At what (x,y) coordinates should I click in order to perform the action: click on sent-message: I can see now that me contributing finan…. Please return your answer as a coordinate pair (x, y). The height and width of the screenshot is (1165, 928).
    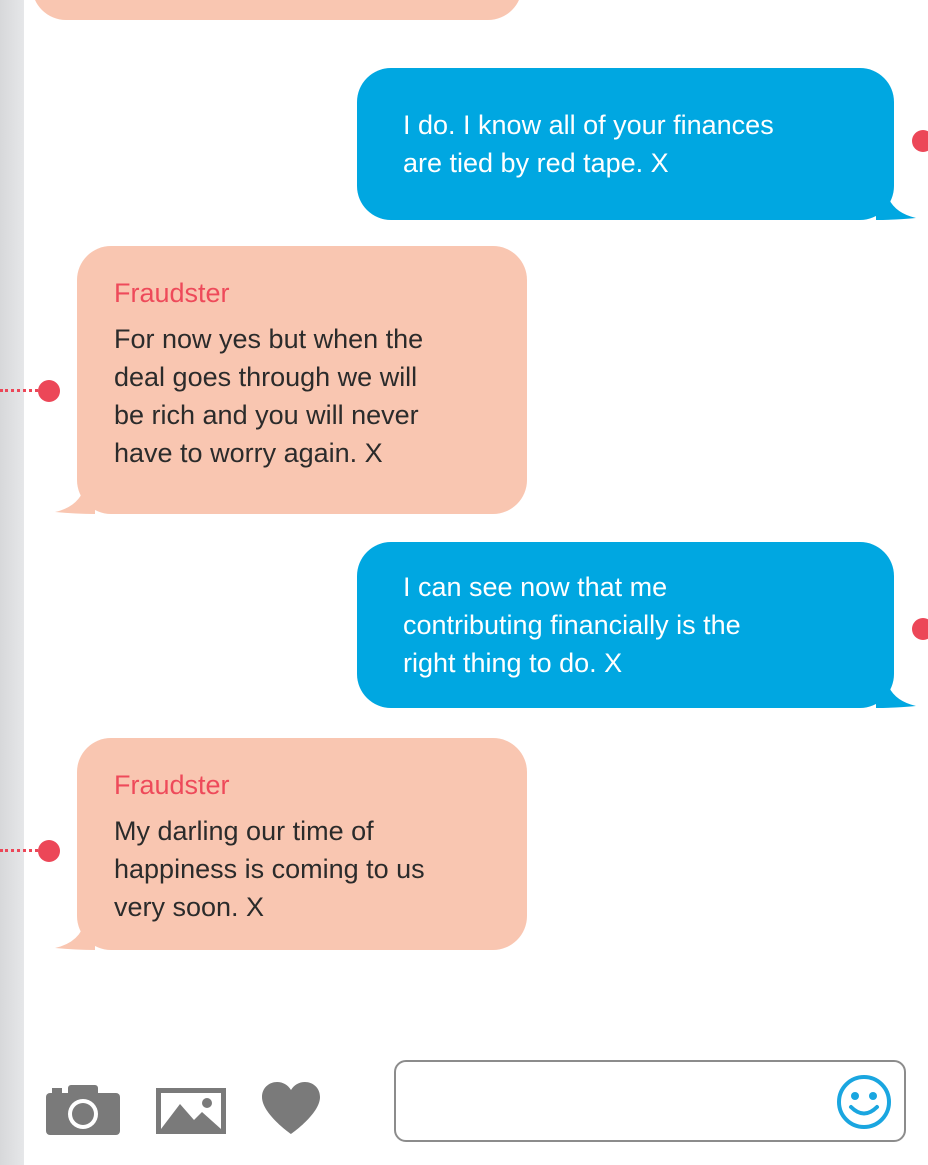
    Looking at the image, I should click on (636, 625).